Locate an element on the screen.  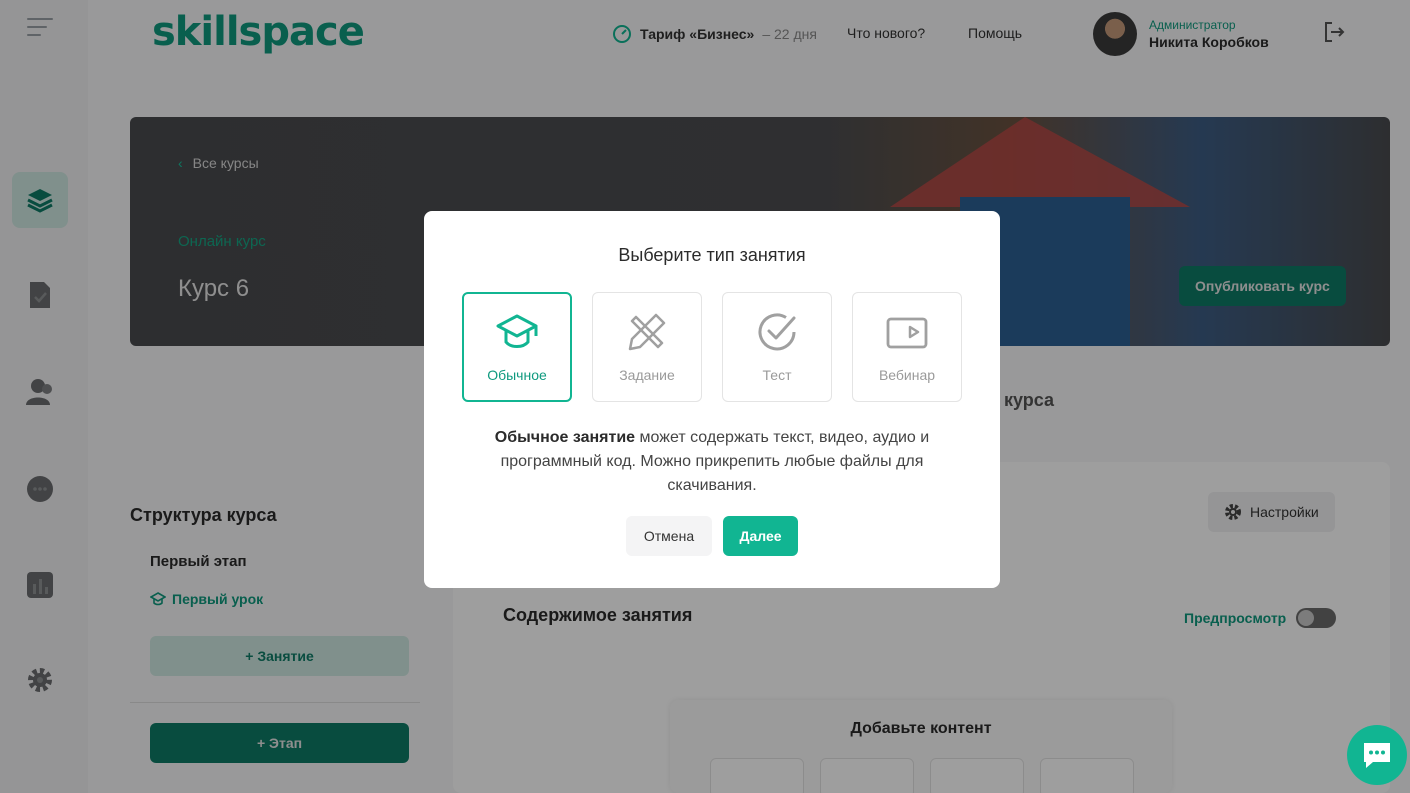
lesson-type-test: Тест is located at coordinates (777, 347).